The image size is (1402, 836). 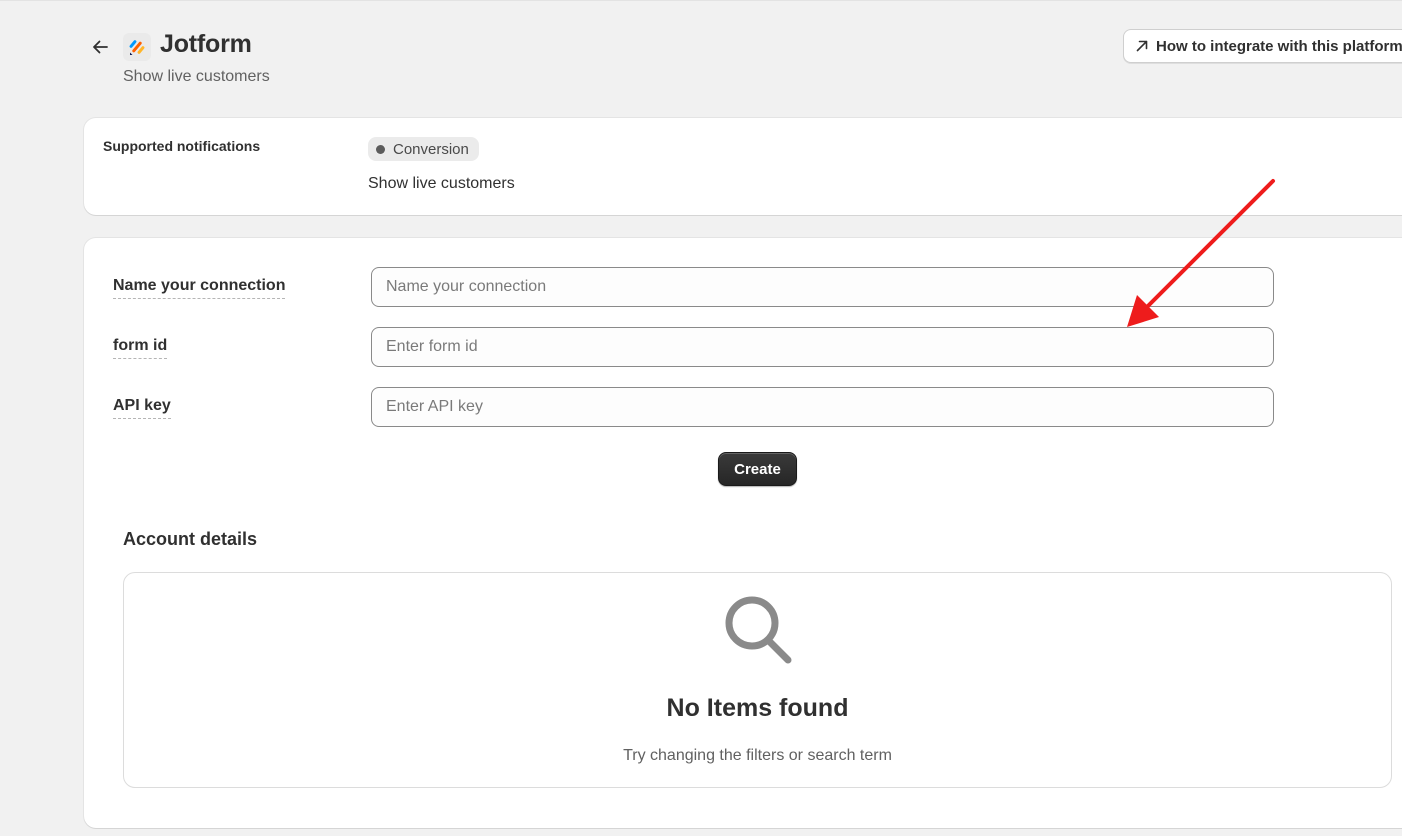 What do you see at coordinates (757, 469) in the screenshot?
I see `create-button: Create` at bounding box center [757, 469].